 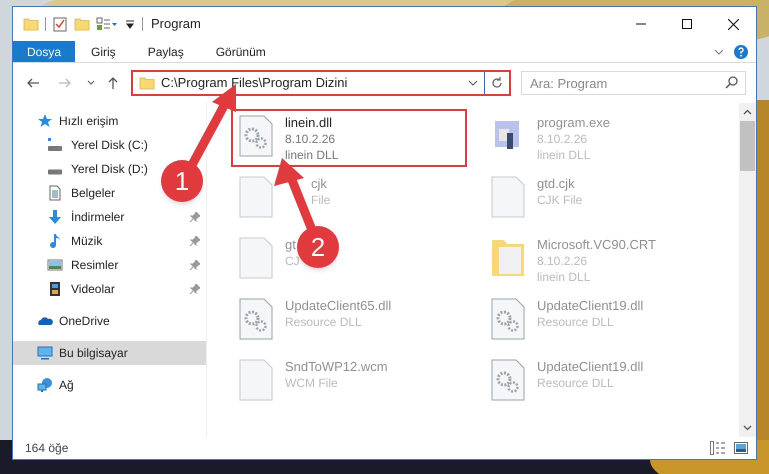 What do you see at coordinates (336, 367) in the screenshot?
I see `file-name: SndToWP12.wcm` at bounding box center [336, 367].